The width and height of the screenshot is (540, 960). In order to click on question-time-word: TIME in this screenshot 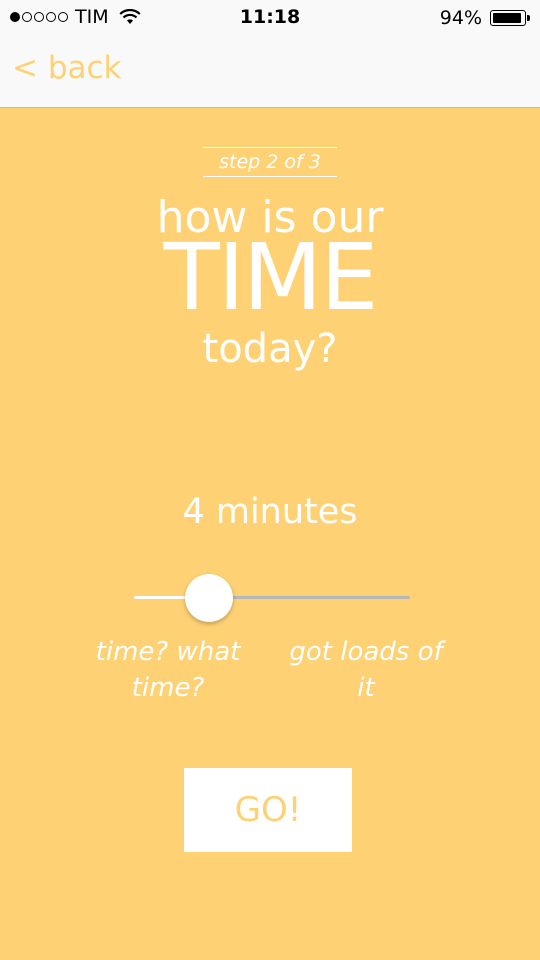, I will do `click(271, 277)`.